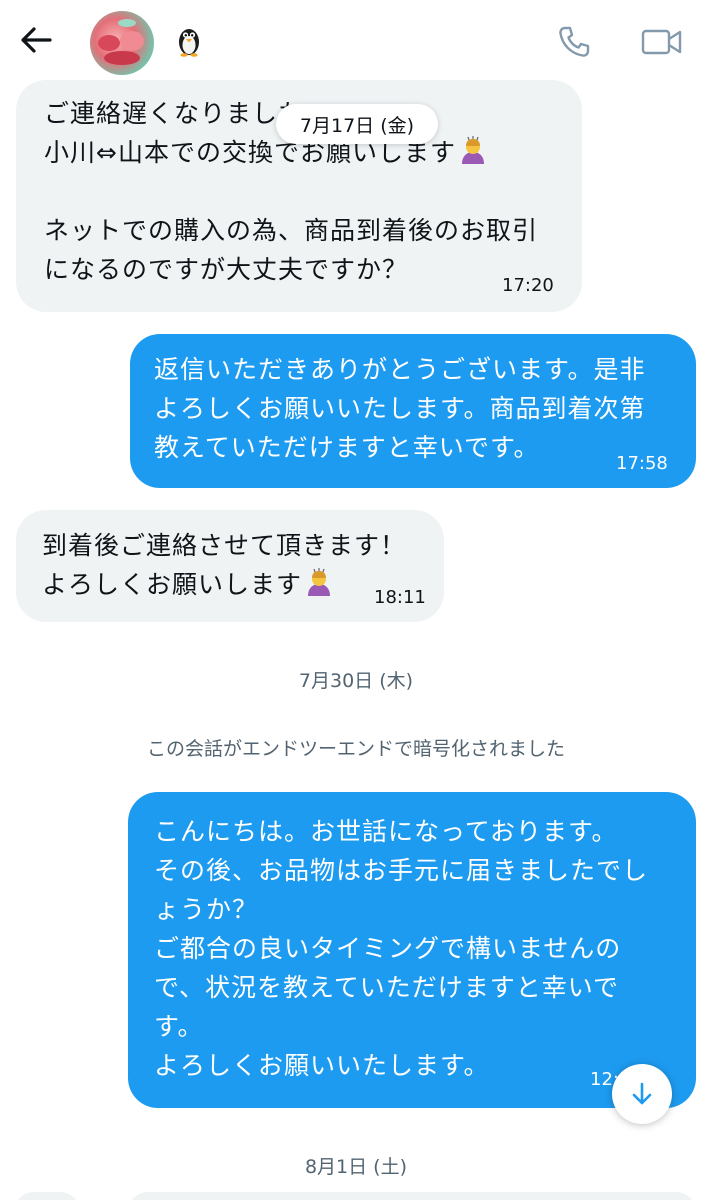 This screenshot has width=712, height=1200. What do you see at coordinates (189, 41) in the screenshot?
I see `penguin-emoji-icon` at bounding box center [189, 41].